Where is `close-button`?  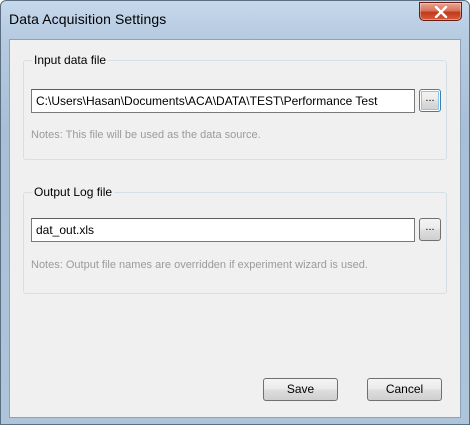 close-button is located at coordinates (440, 11).